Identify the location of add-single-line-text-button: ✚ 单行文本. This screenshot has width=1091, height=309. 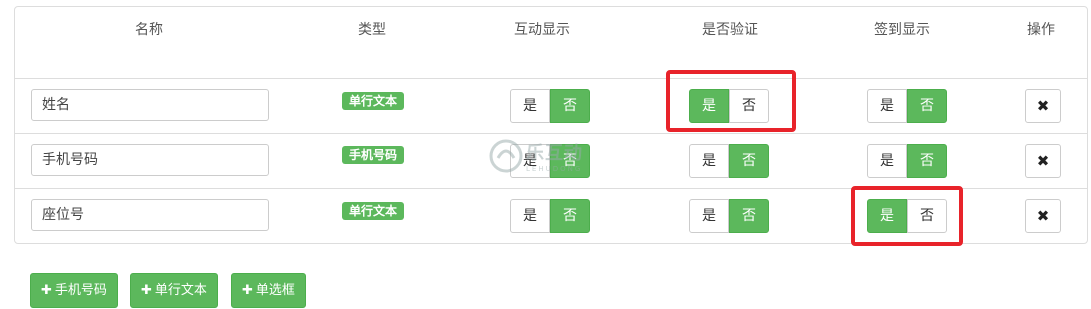
(174, 290).